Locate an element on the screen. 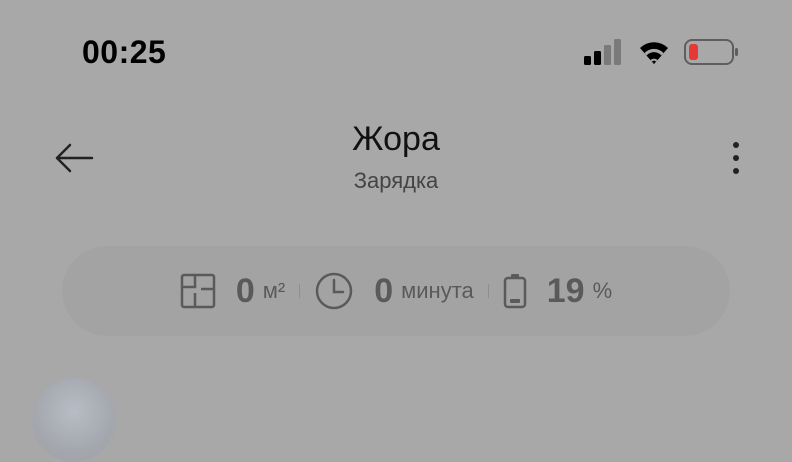  more-vertical-icon is located at coordinates (736, 158).